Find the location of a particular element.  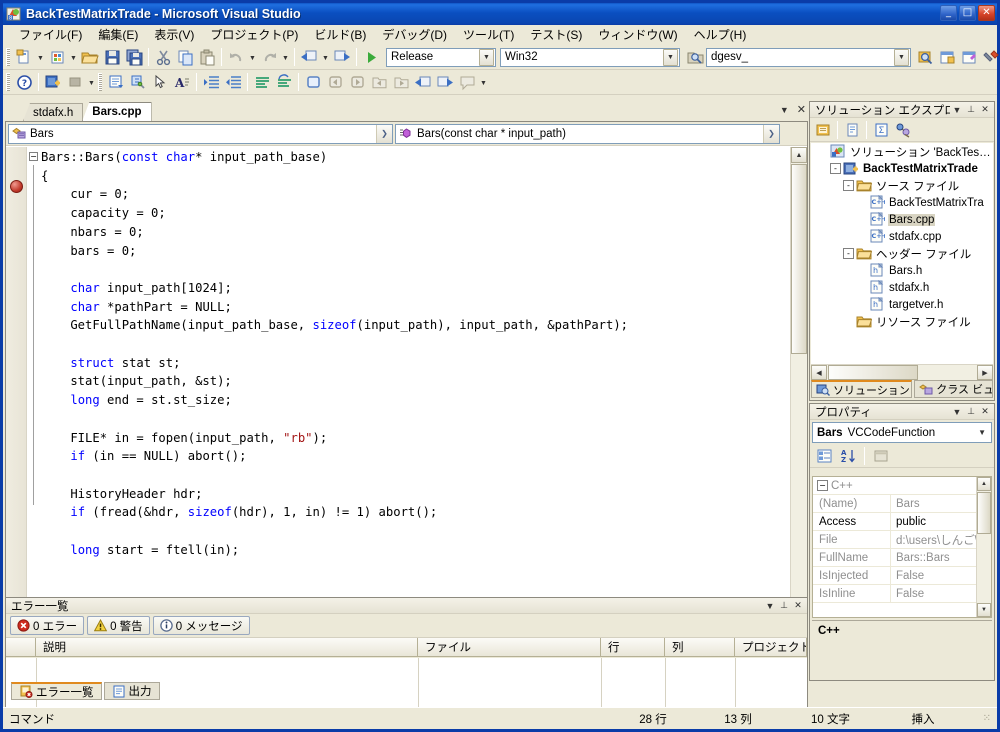

scroll-down-icon: ▼ is located at coordinates (984, 610).